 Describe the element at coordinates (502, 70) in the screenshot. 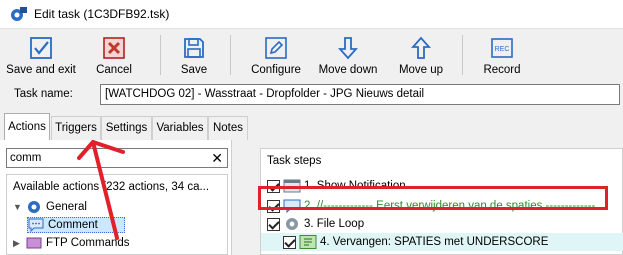

I see `record-label: Record` at that location.